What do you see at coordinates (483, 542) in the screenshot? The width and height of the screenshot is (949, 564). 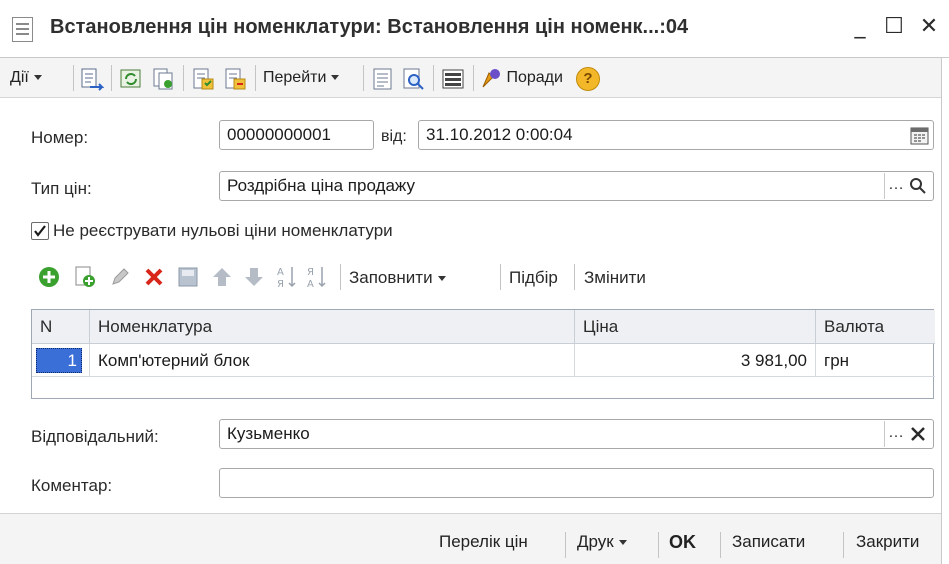 I see `price-list-button: Перелік цін` at bounding box center [483, 542].